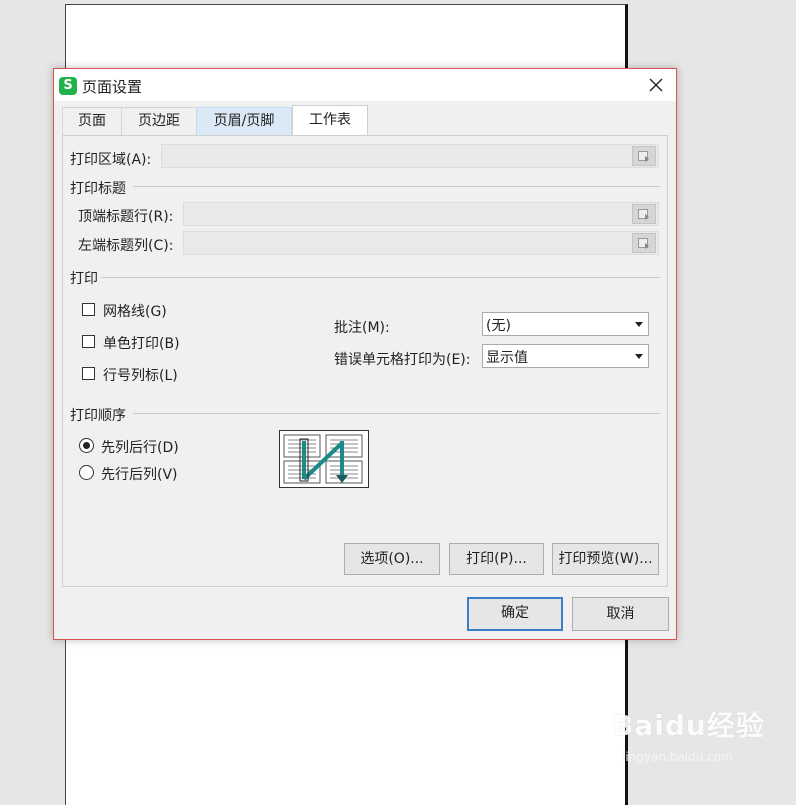 The width and height of the screenshot is (796, 805). I want to click on down-then-over-radio, so click(86, 445).